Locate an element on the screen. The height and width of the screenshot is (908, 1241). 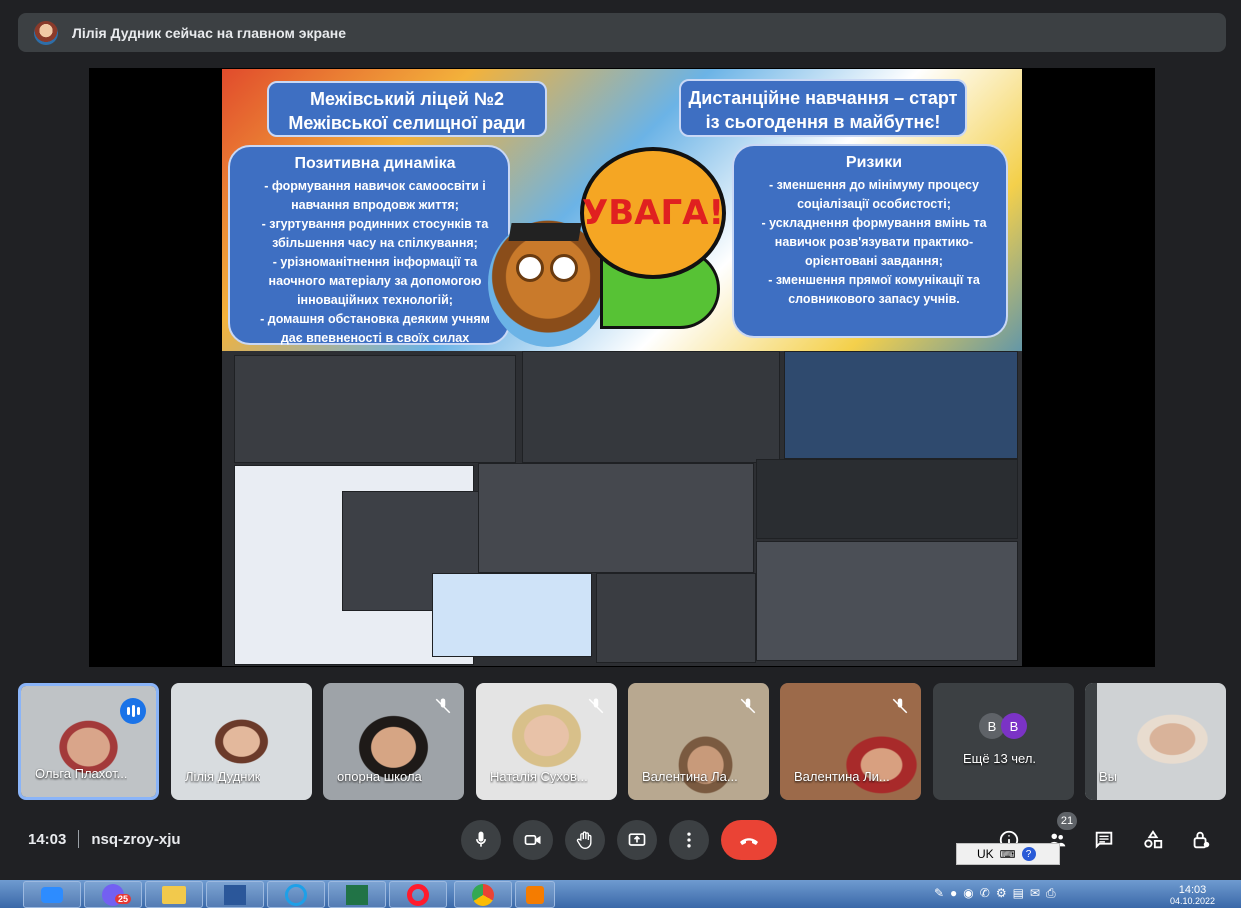
system-clock: 14:03 04.10.2022 is located at coordinates (1192, 895).